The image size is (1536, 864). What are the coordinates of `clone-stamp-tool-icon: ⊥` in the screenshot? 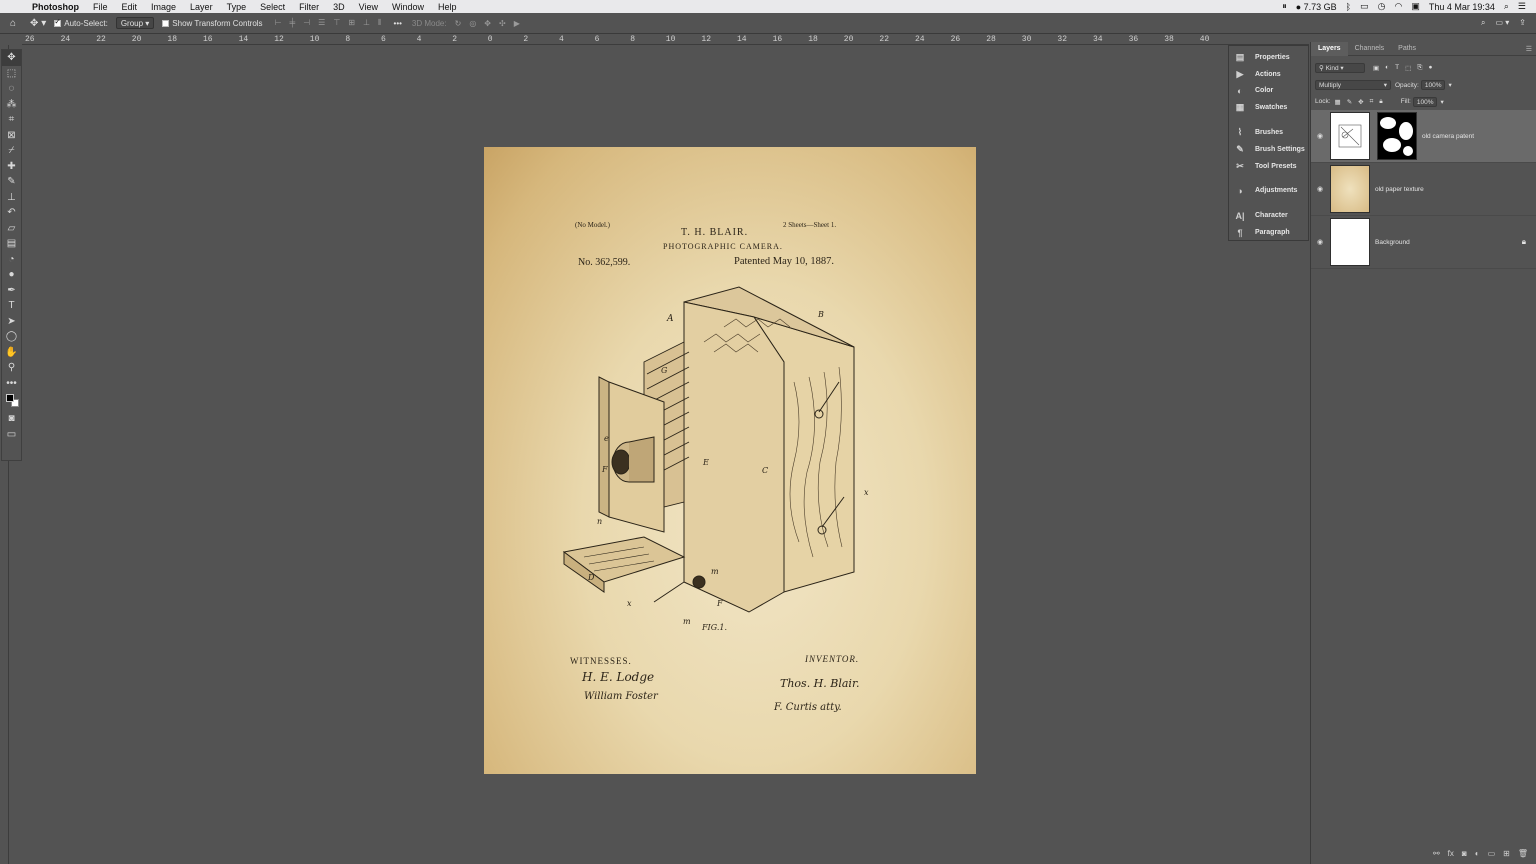 It's located at (11, 198).